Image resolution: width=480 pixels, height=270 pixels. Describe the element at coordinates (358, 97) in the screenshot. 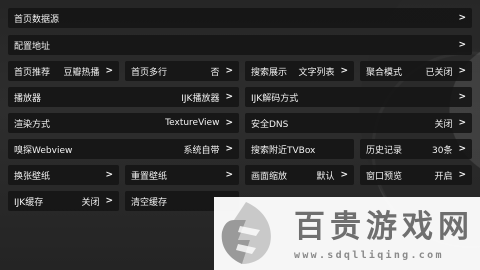

I see `ijk-decode-item: IJK解码方式 >` at that location.